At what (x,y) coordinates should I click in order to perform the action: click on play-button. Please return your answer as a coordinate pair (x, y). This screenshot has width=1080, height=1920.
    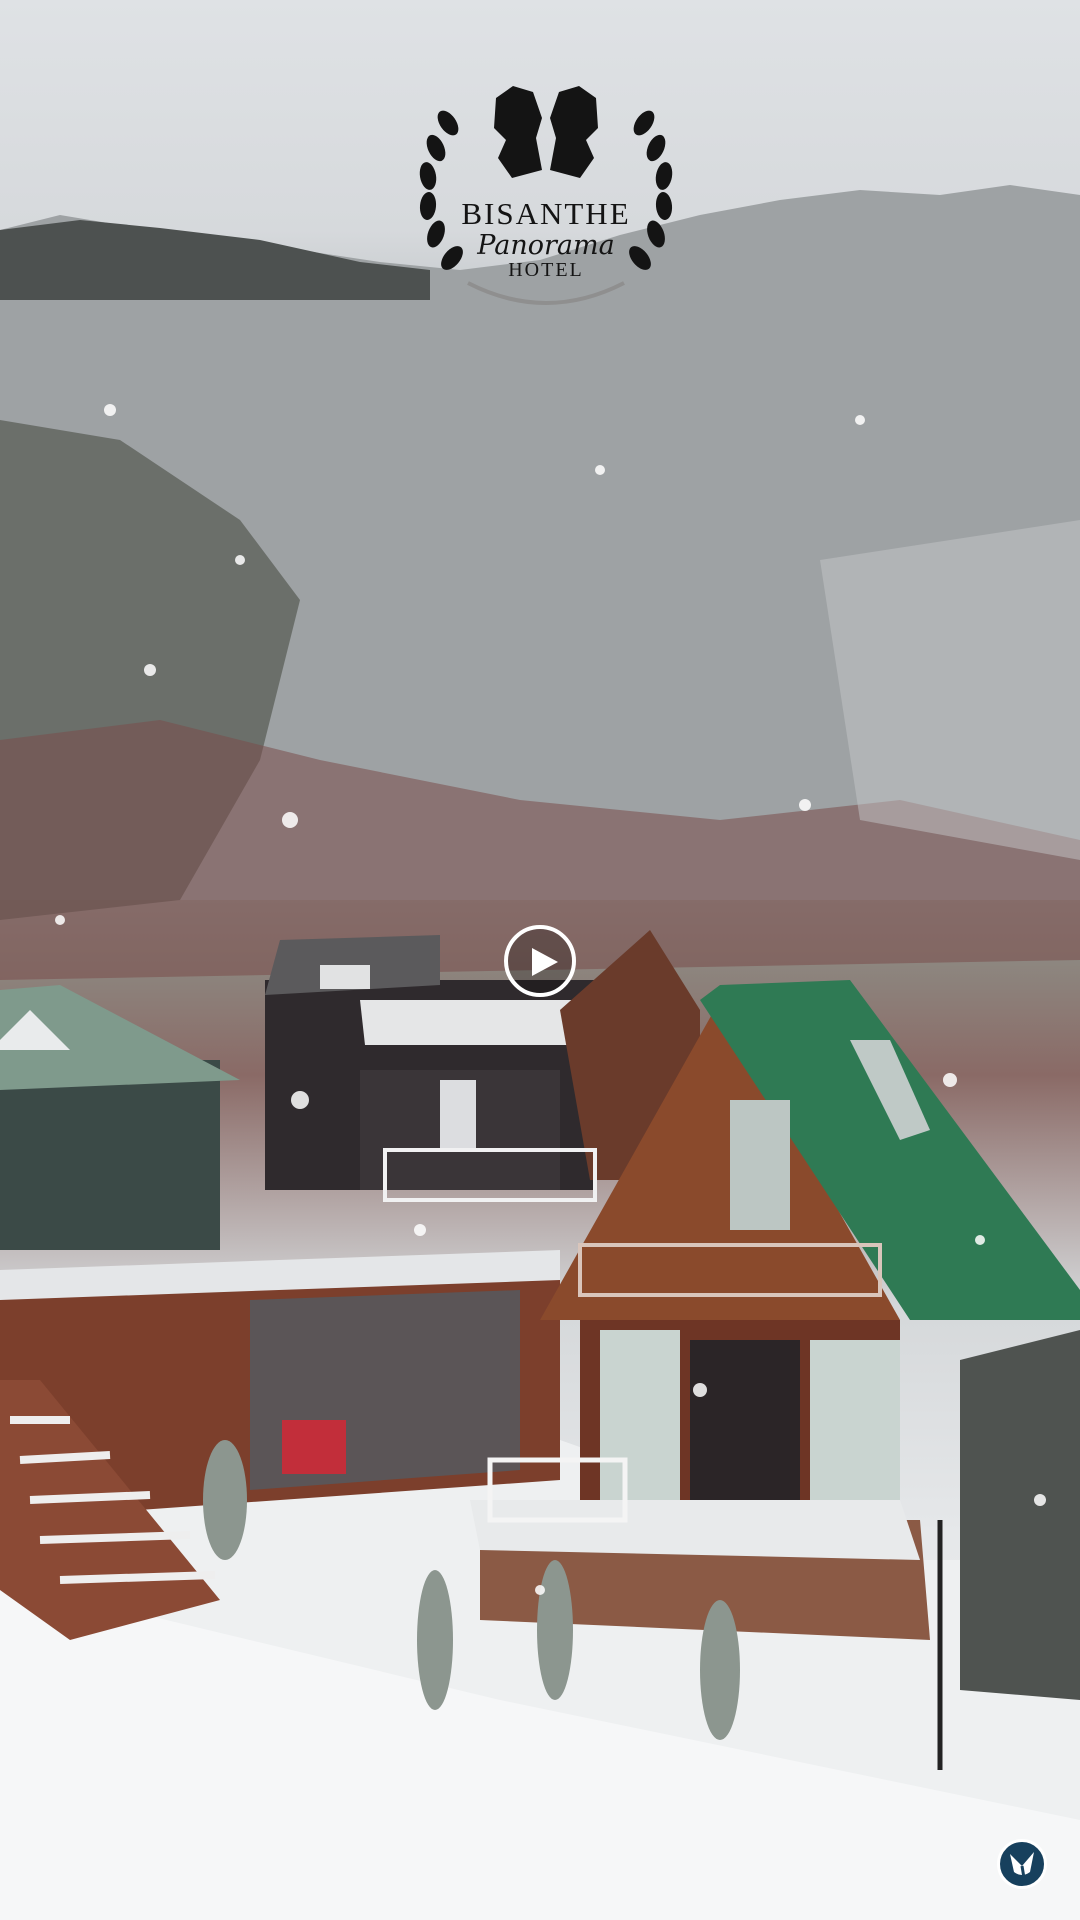
    Looking at the image, I should click on (540, 961).